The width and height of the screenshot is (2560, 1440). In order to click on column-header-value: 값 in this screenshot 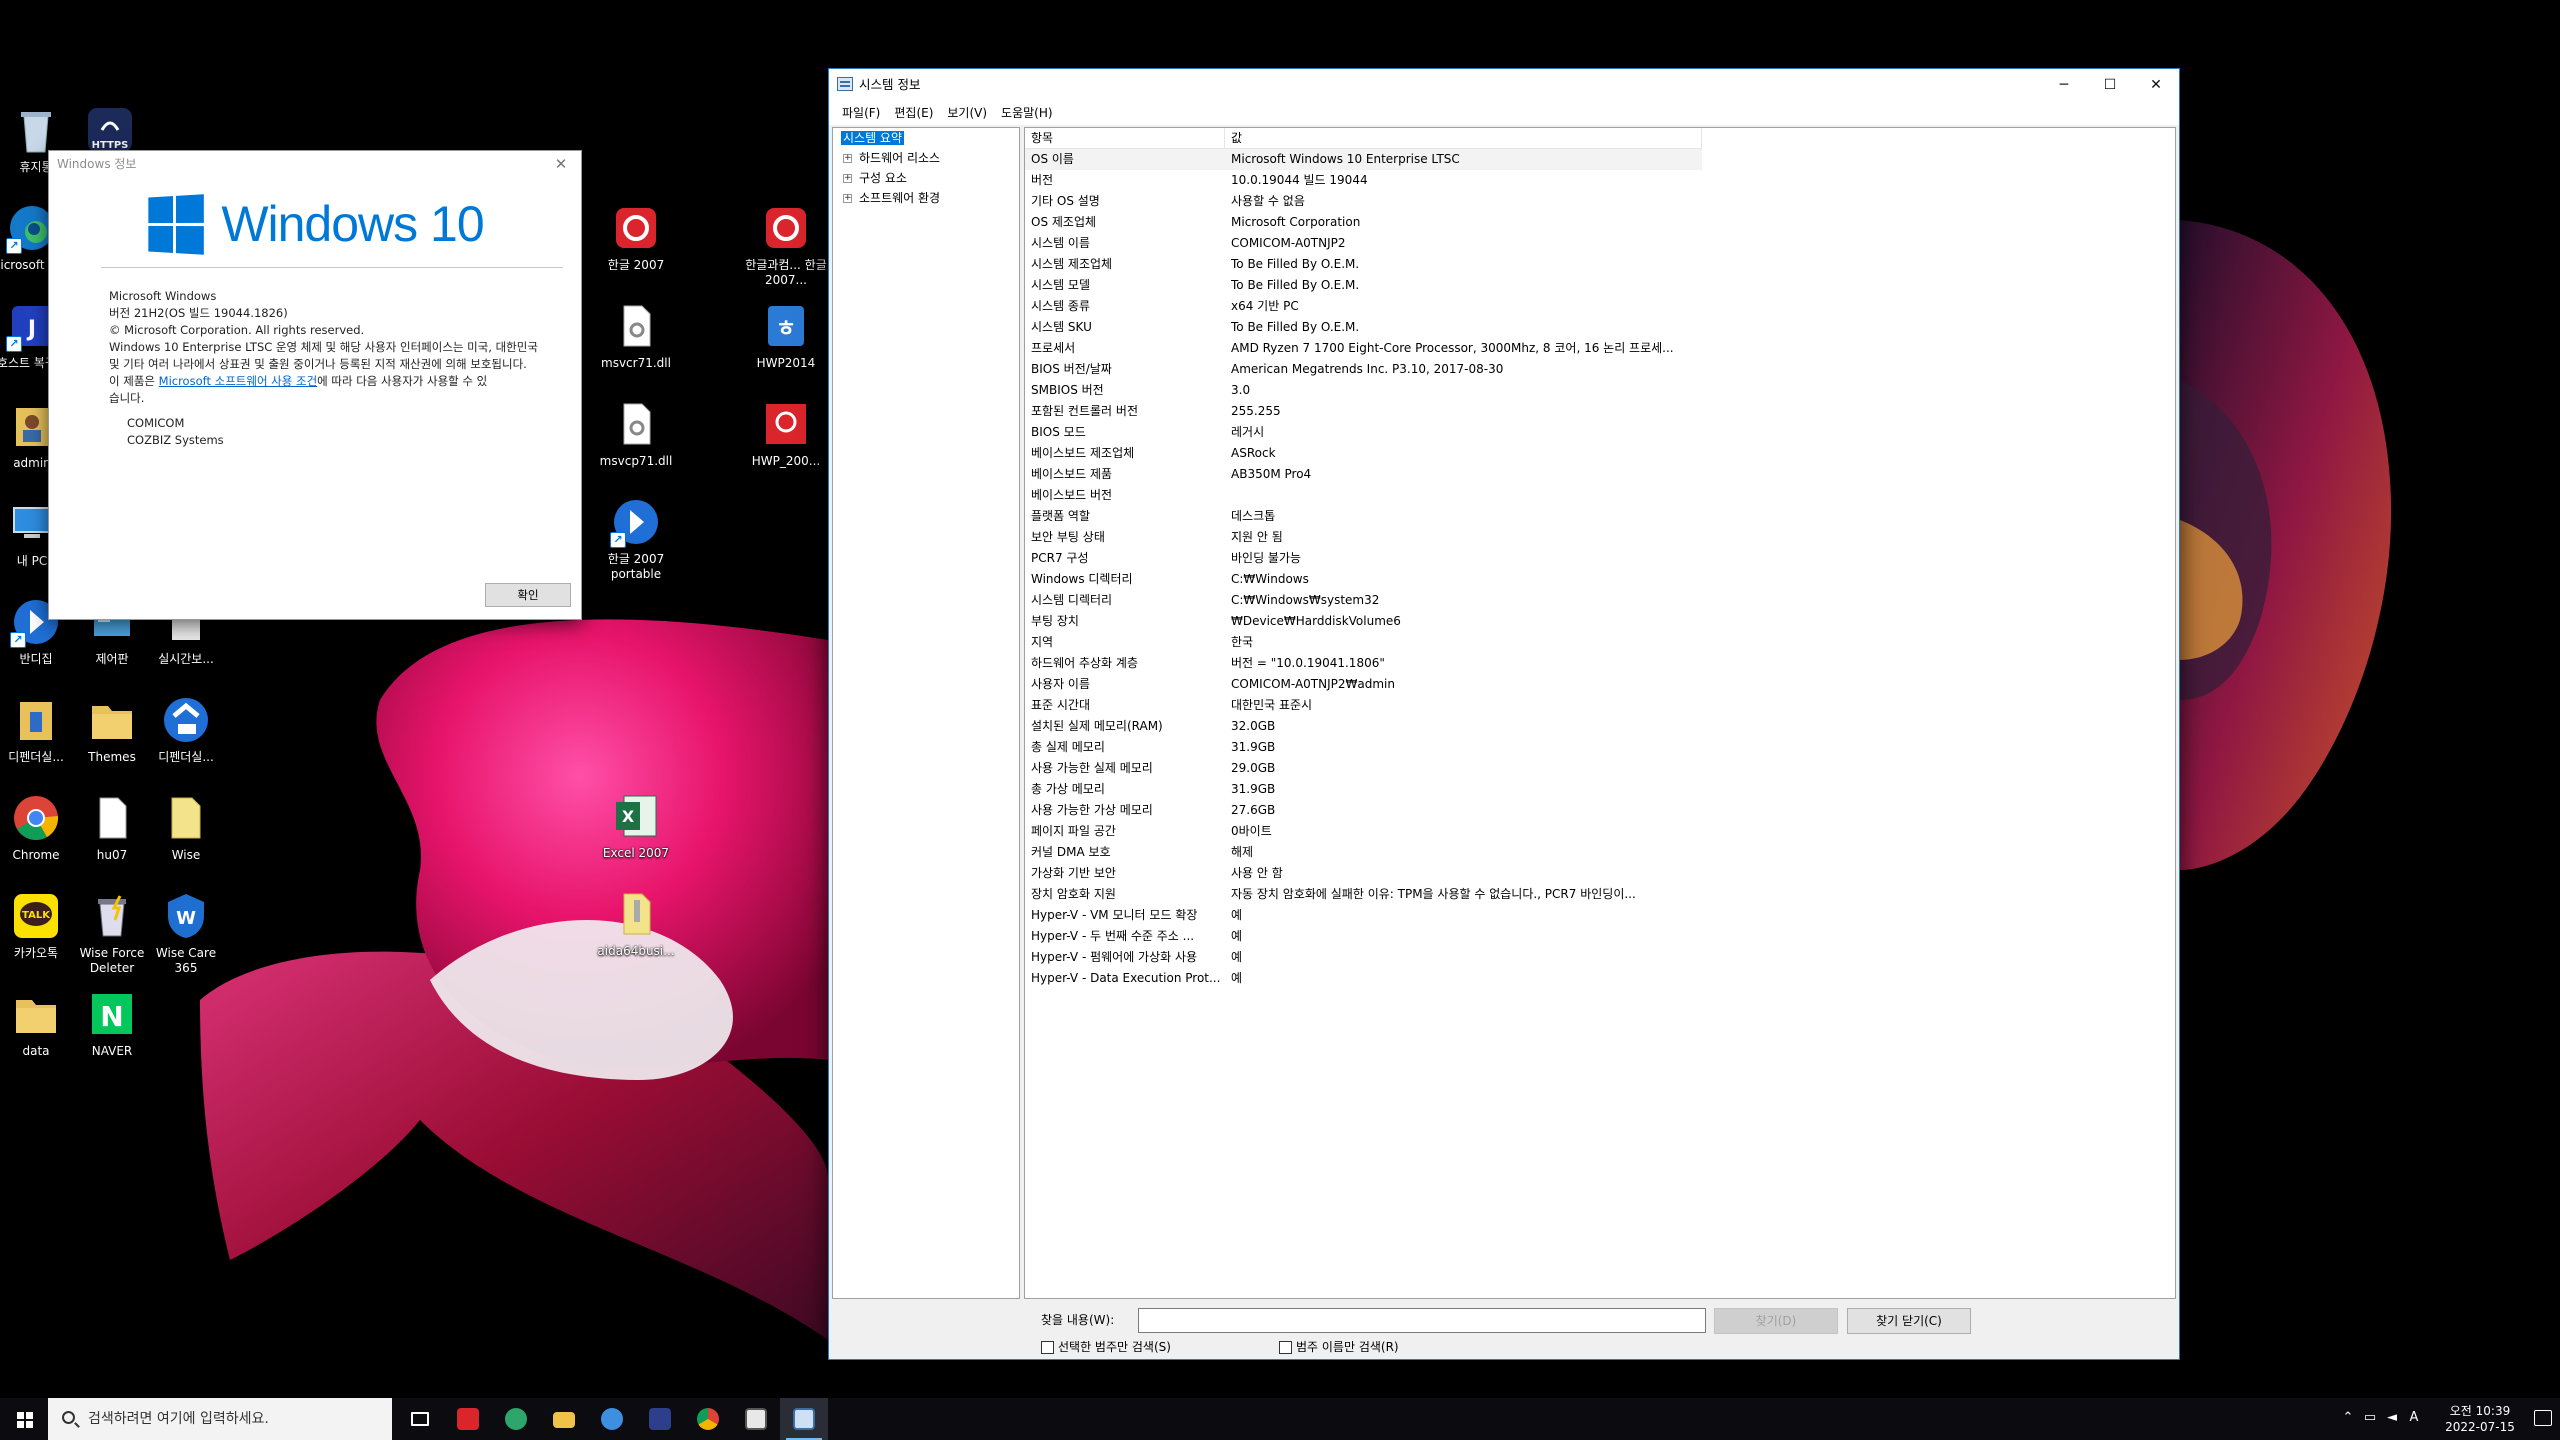, I will do `click(1463, 138)`.